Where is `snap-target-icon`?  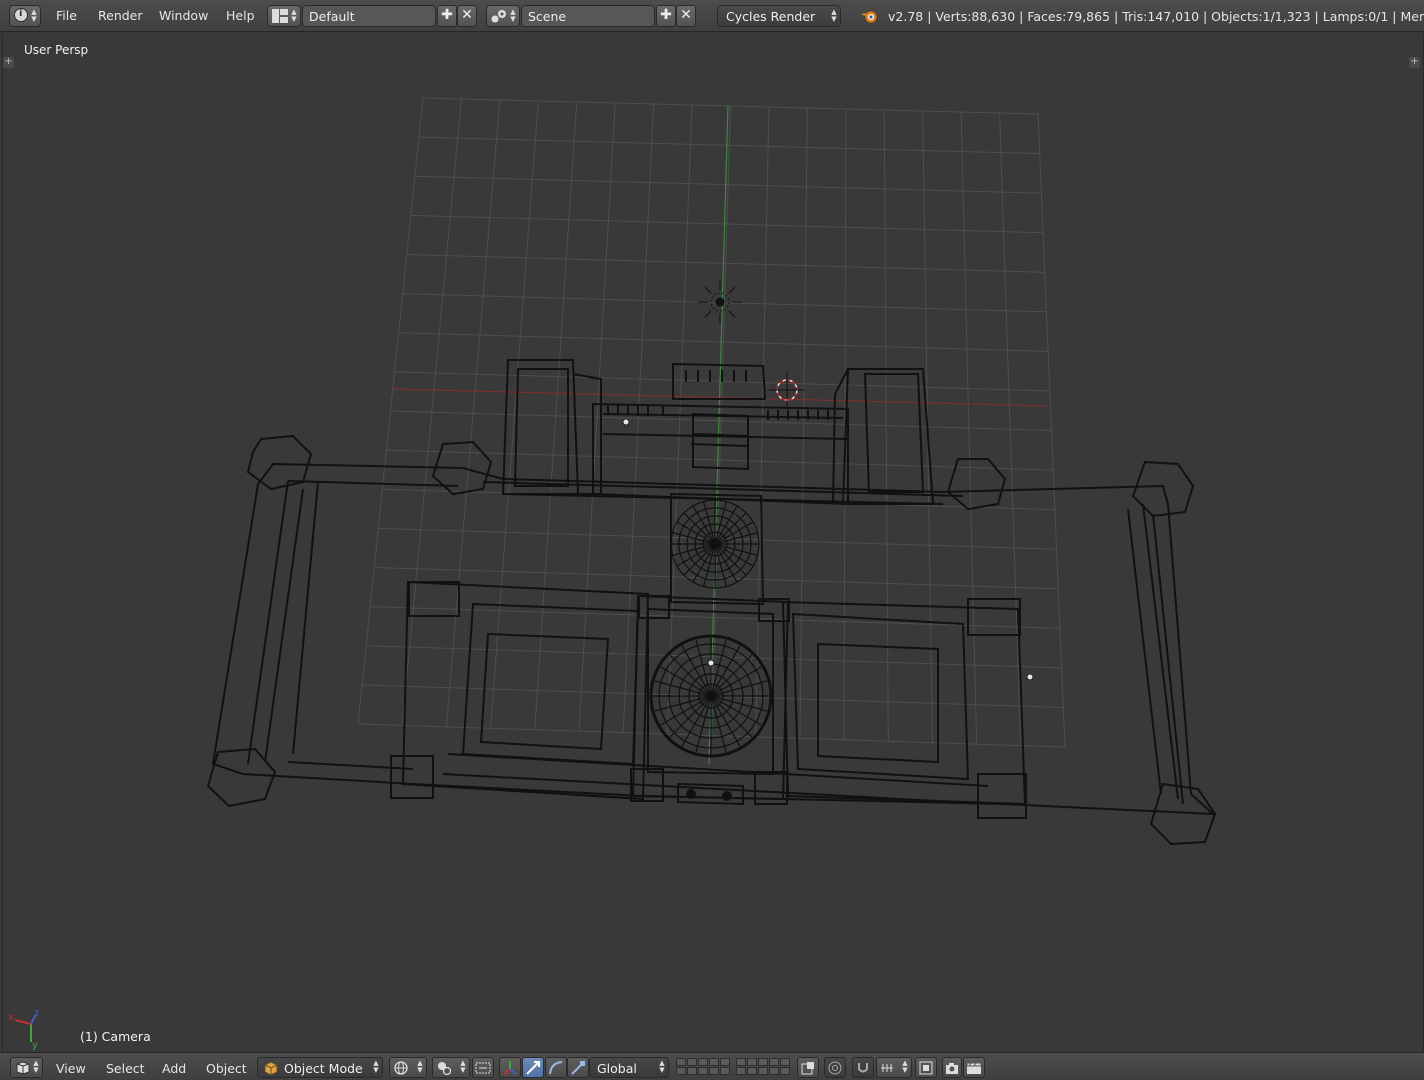
snap-target-icon is located at coordinates (926, 1068).